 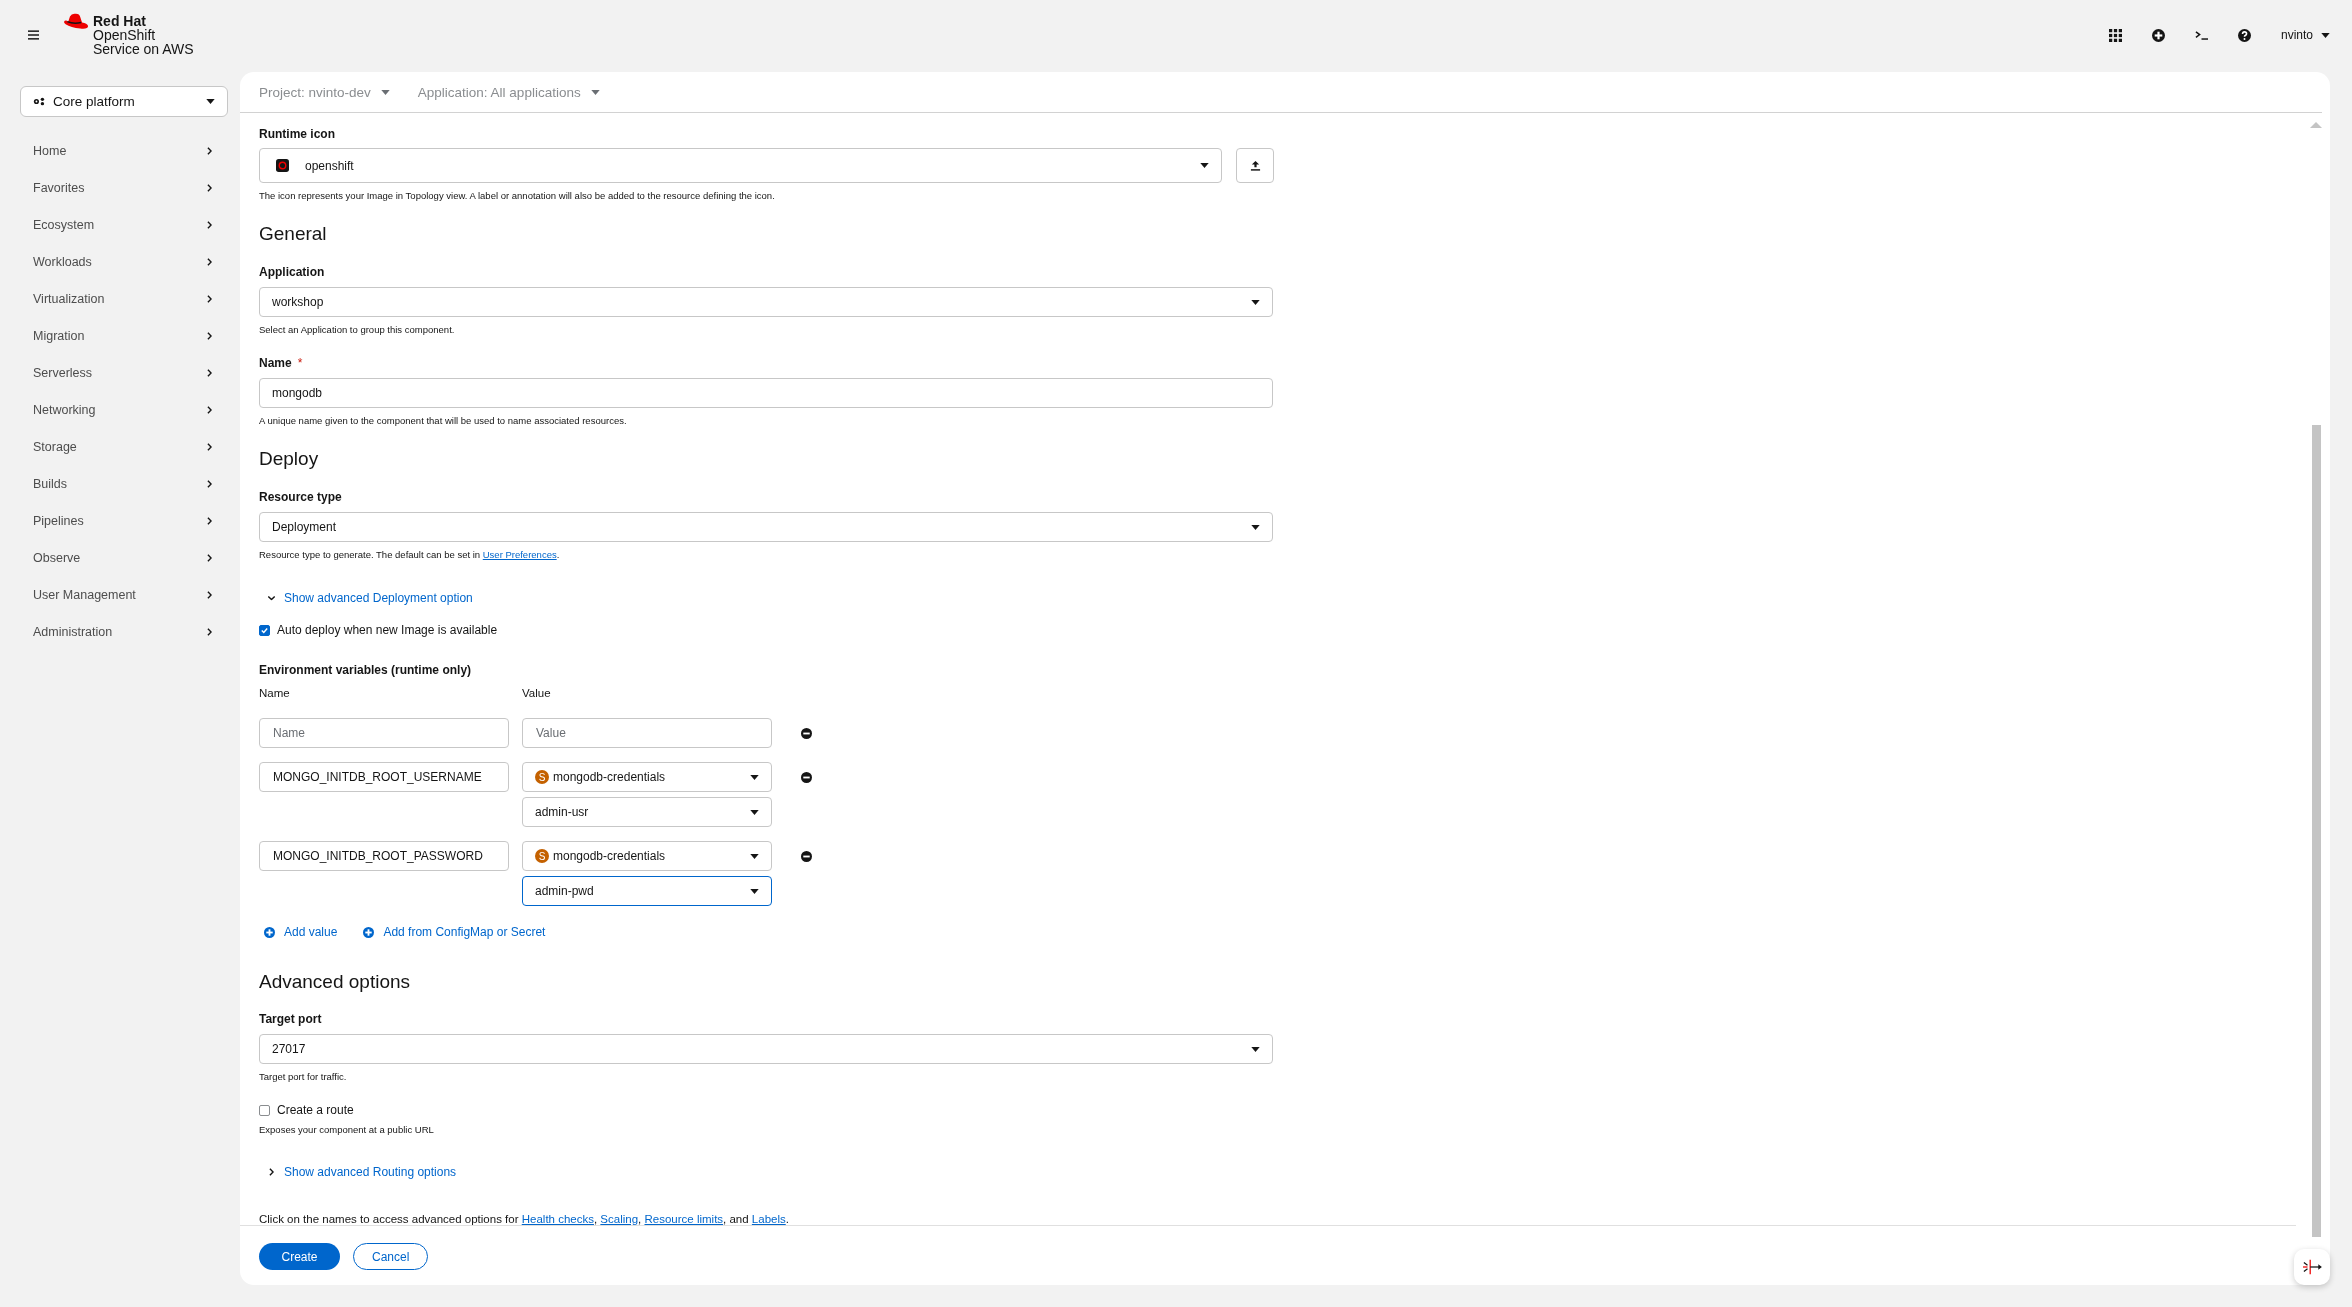 What do you see at coordinates (297, 134) in the screenshot?
I see `field-label: Runtime icon` at bounding box center [297, 134].